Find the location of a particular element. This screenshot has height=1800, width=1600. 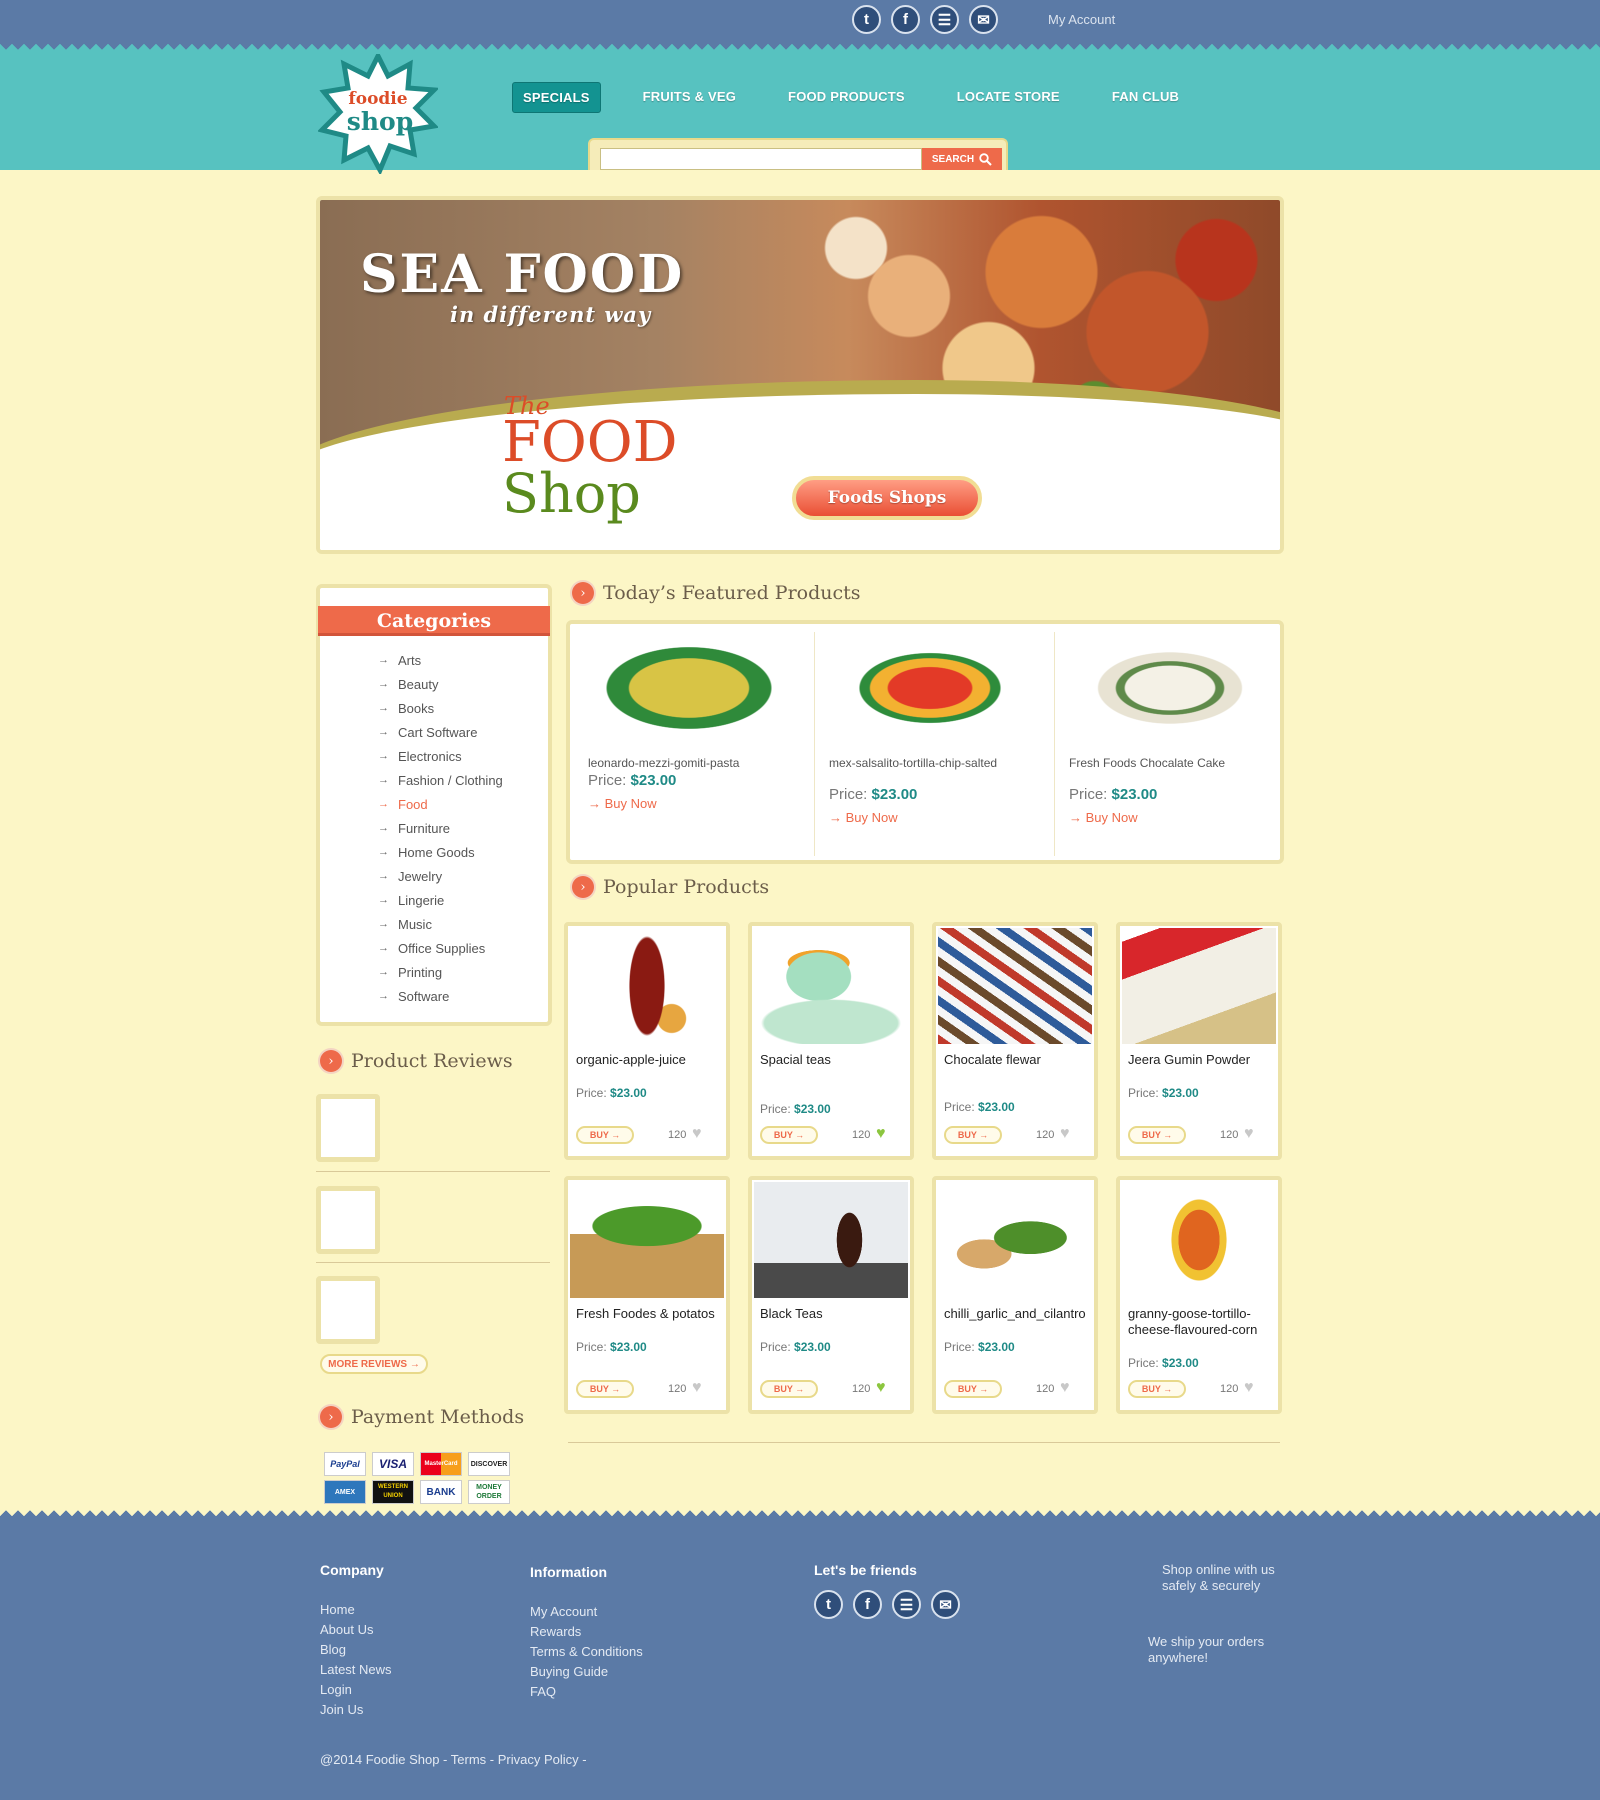

category-item-printing: → Printing is located at coordinates (440, 972).